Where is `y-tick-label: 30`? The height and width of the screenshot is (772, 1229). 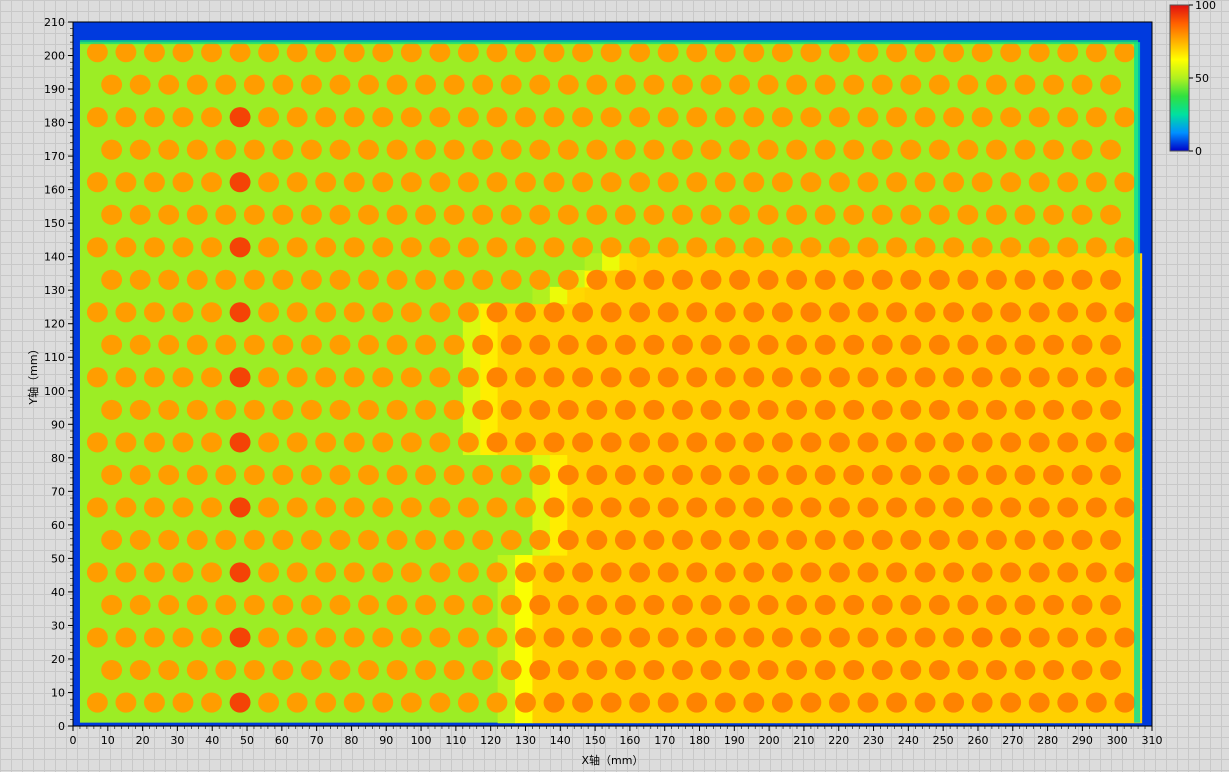
y-tick-label: 30 is located at coordinates (58, 625).